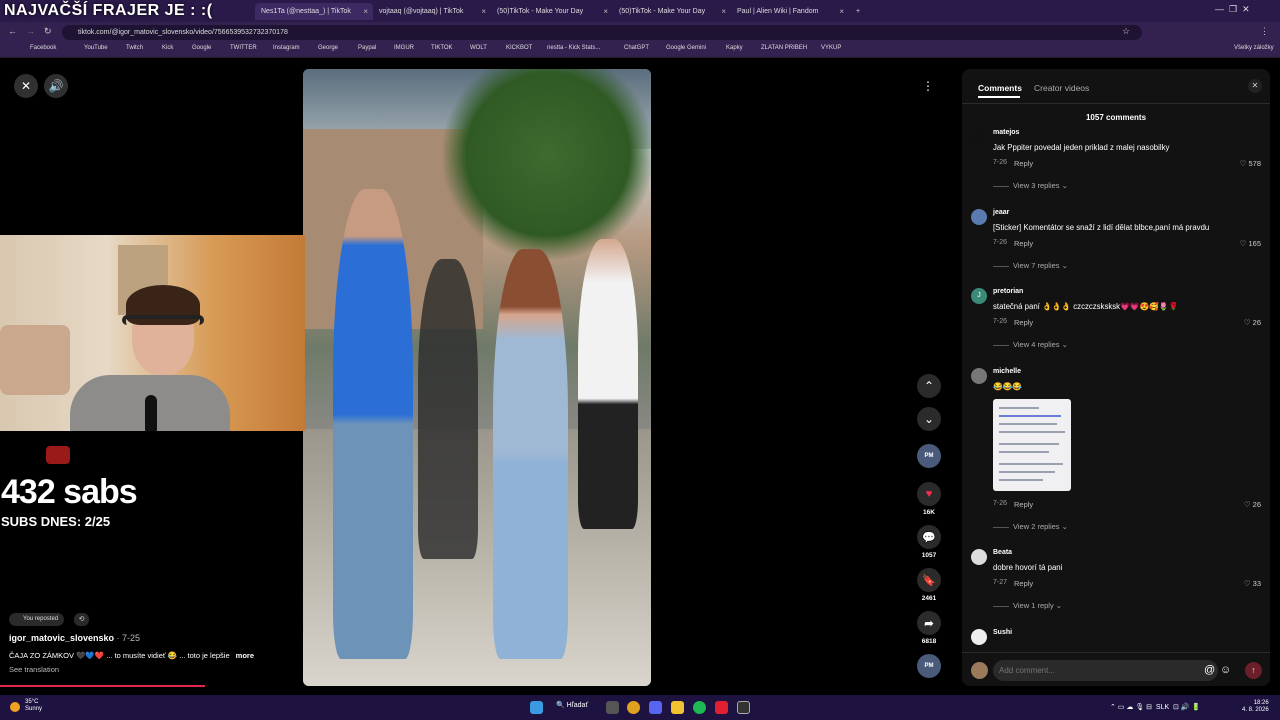  I want to click on bookmark-item: George, so click(328, 48).